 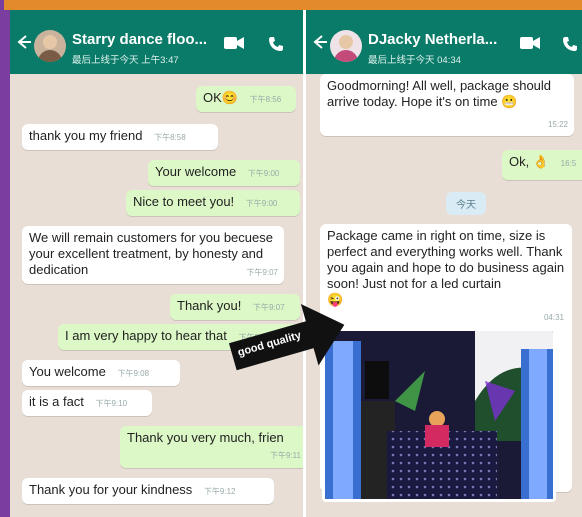 What do you see at coordinates (466, 203) in the screenshot?
I see `date-separator: 今天` at bounding box center [466, 203].